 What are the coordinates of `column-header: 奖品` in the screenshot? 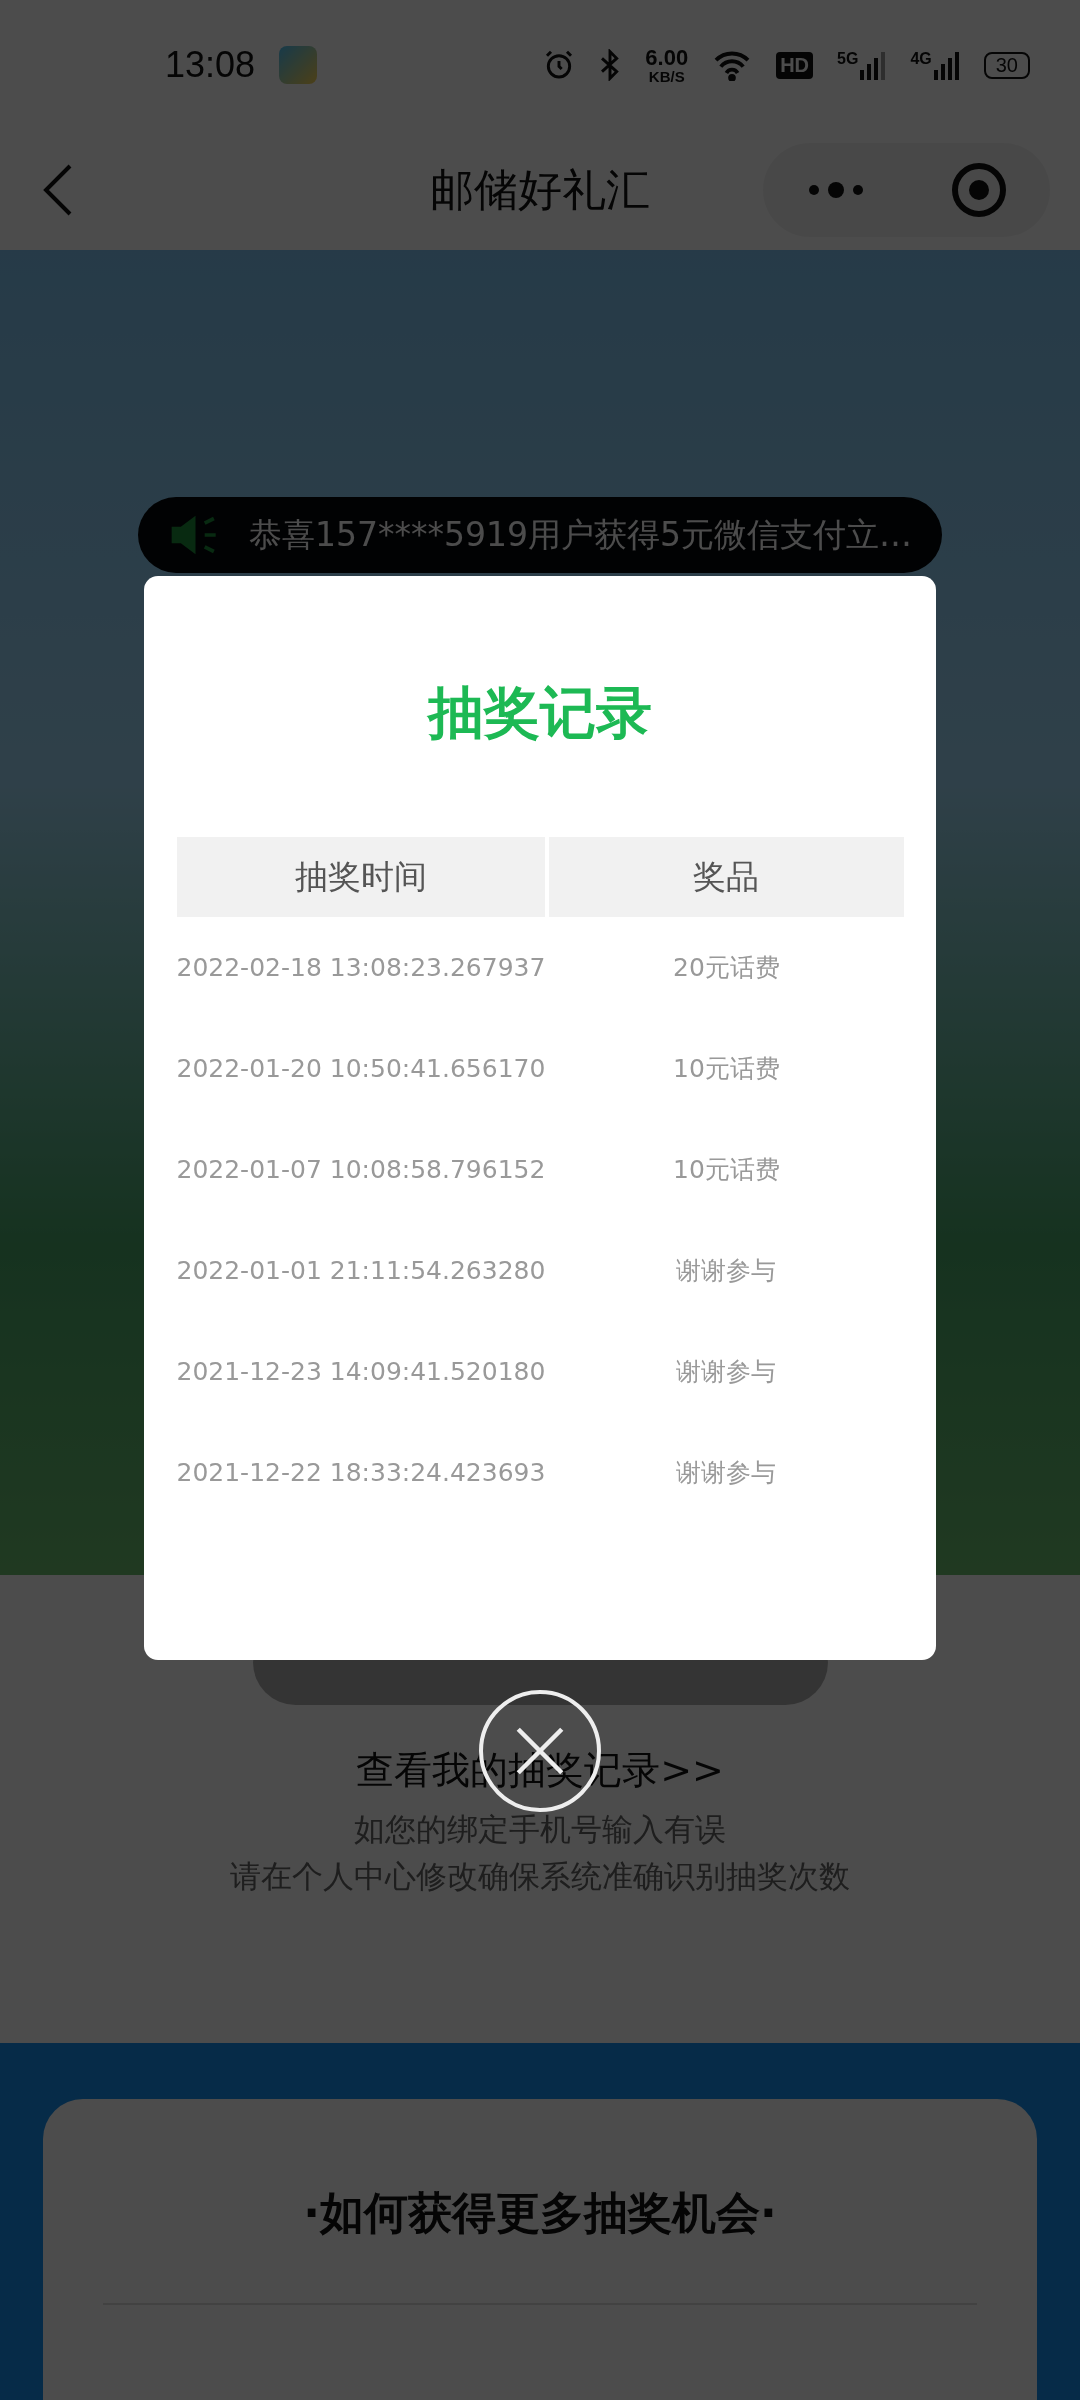 It's located at (726, 877).